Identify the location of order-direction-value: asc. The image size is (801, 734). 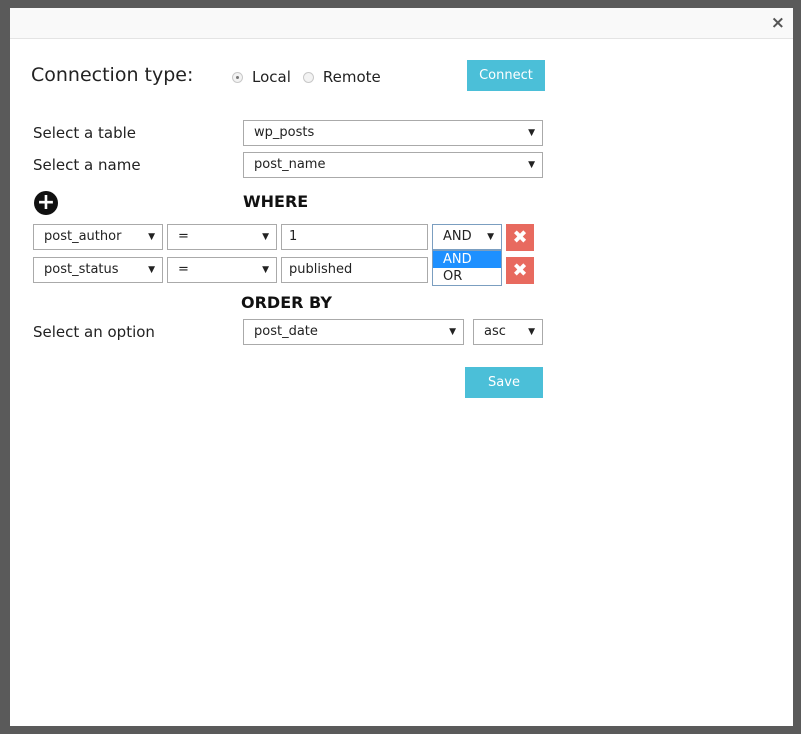
(495, 331).